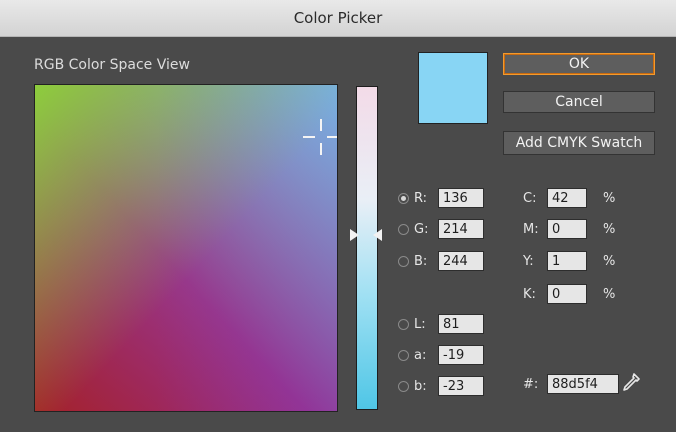  What do you see at coordinates (461, 198) in the screenshot?
I see `field-r: 136` at bounding box center [461, 198].